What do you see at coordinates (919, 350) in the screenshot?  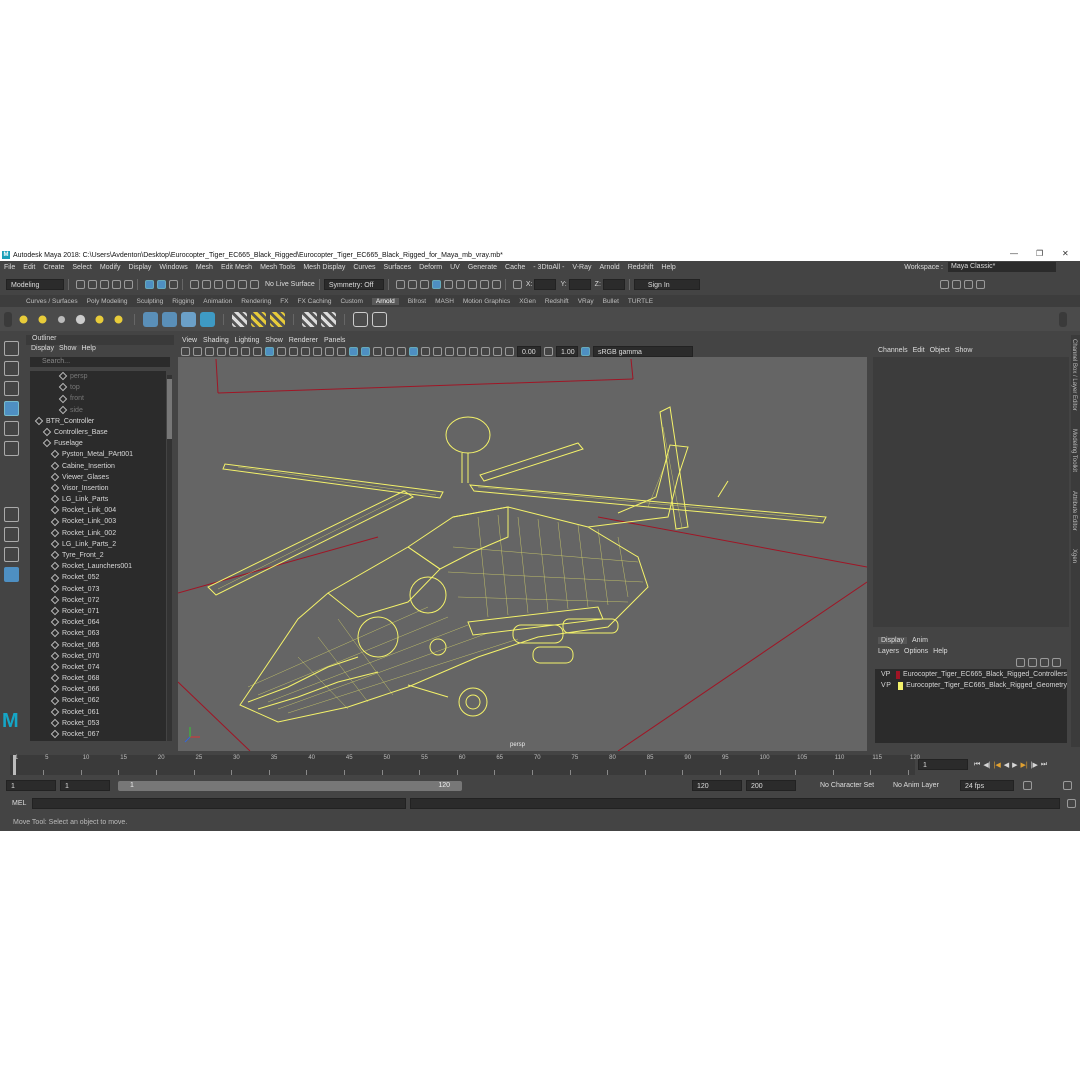 I see `channel-box-menu-edit: Edit` at bounding box center [919, 350].